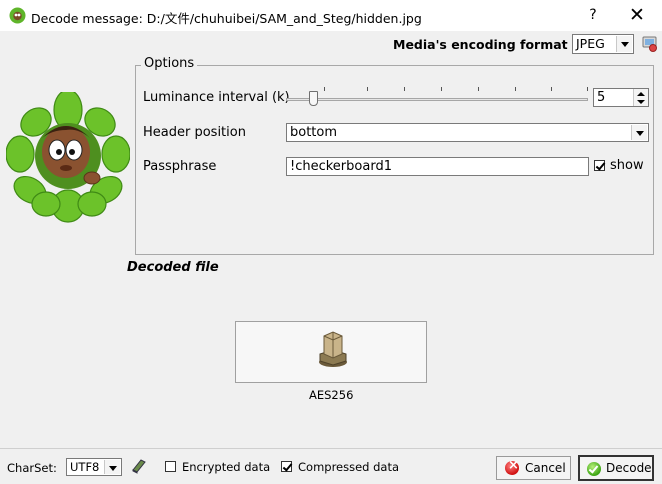 The image size is (662, 484). What do you see at coordinates (216, 97) in the screenshot?
I see `luminance-interval-label: Luminance interval (k)` at bounding box center [216, 97].